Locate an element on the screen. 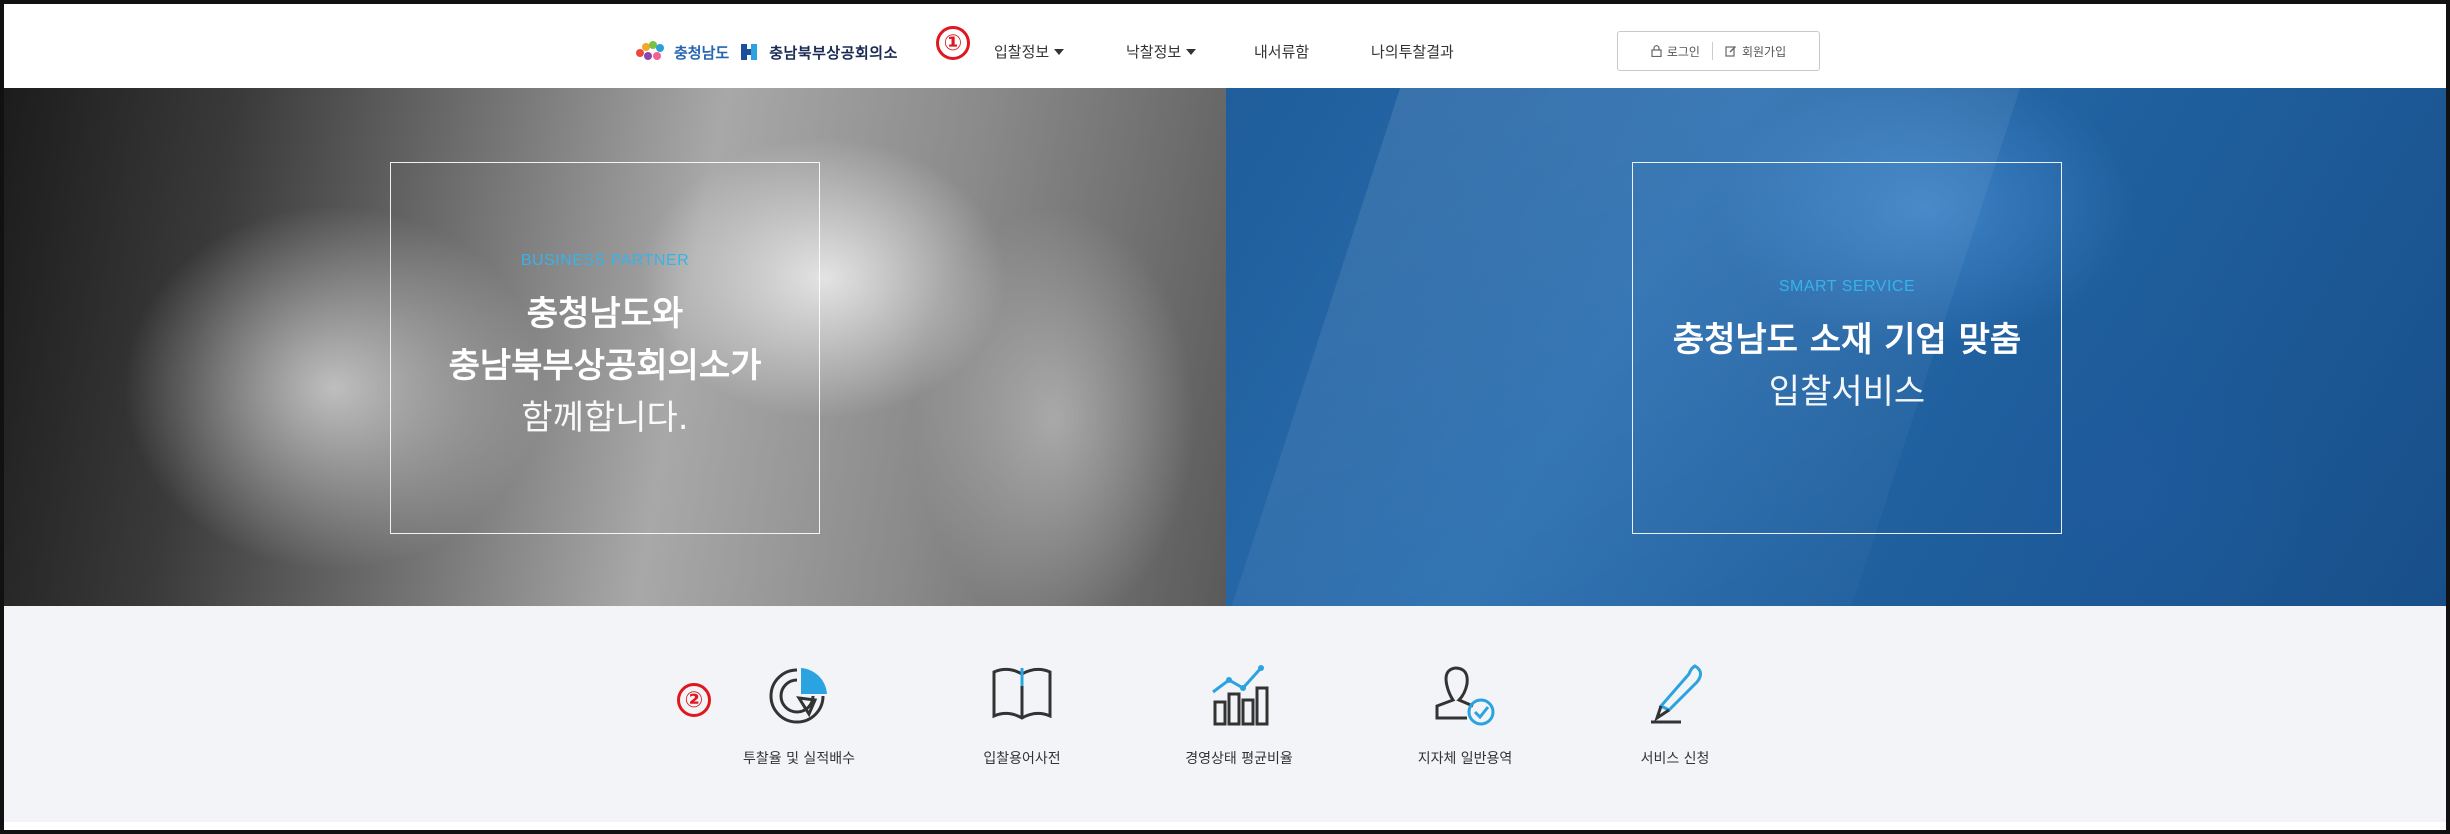  quick-item-business-ratio-label: 경영상태 평균비율 is located at coordinates (1239, 759).